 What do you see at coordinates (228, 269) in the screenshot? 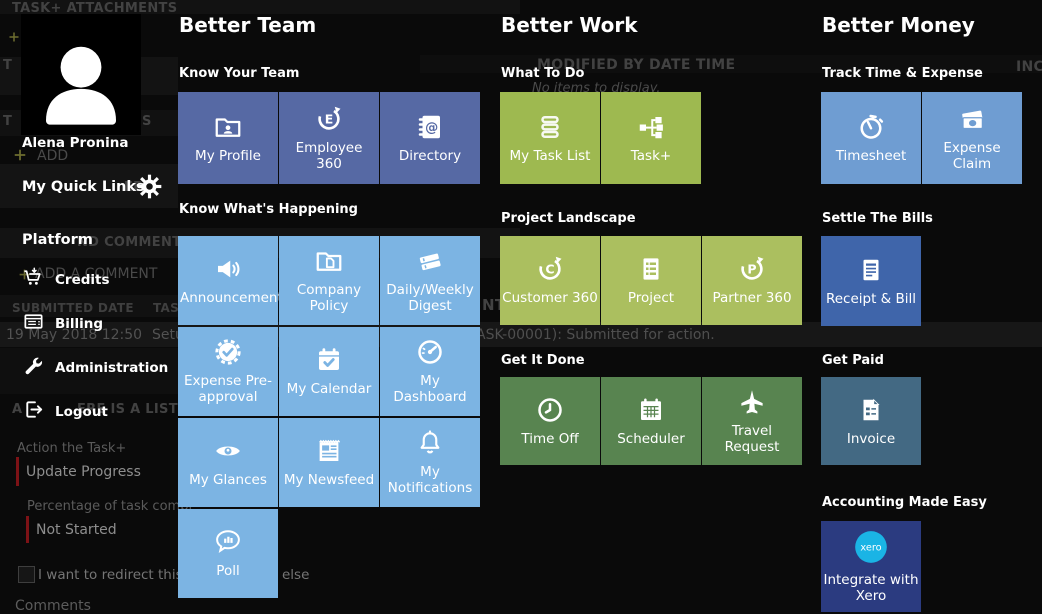
I see `announcement-speaker-icon` at bounding box center [228, 269].